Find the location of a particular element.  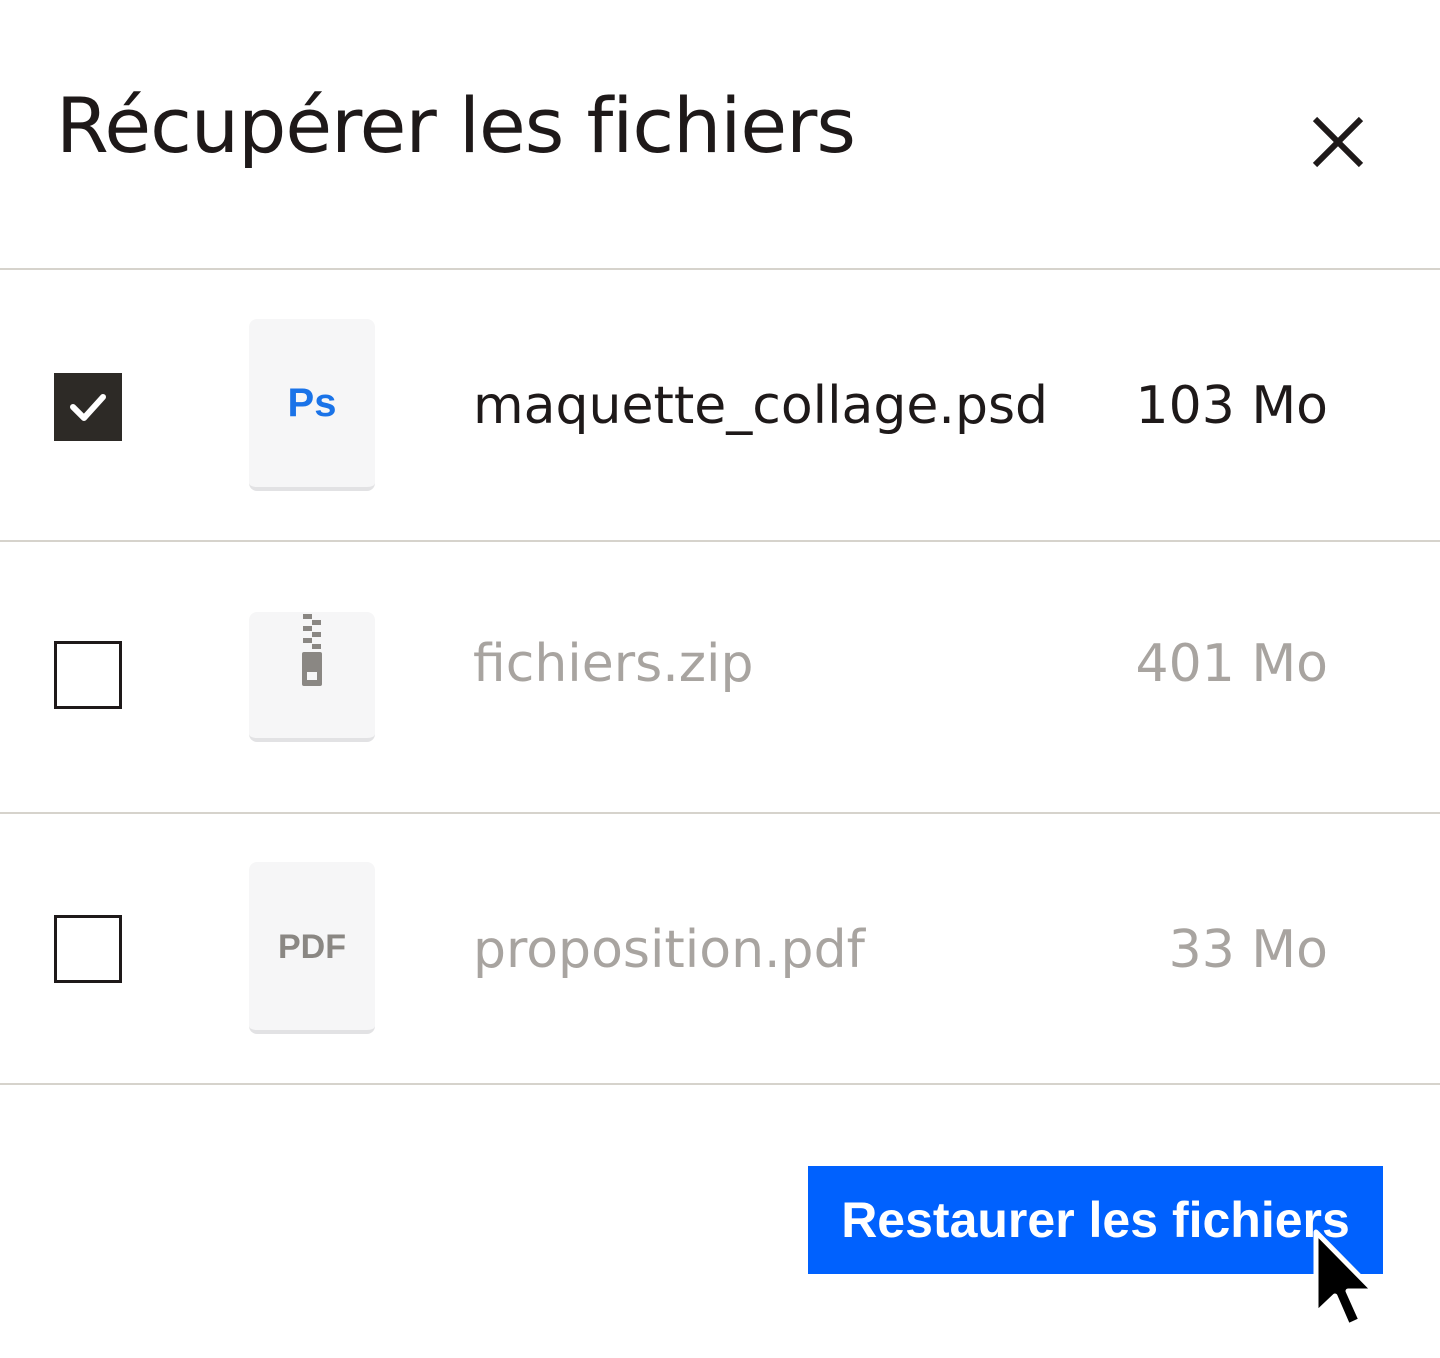

file-size: 401 Mo is located at coordinates (1231, 664).